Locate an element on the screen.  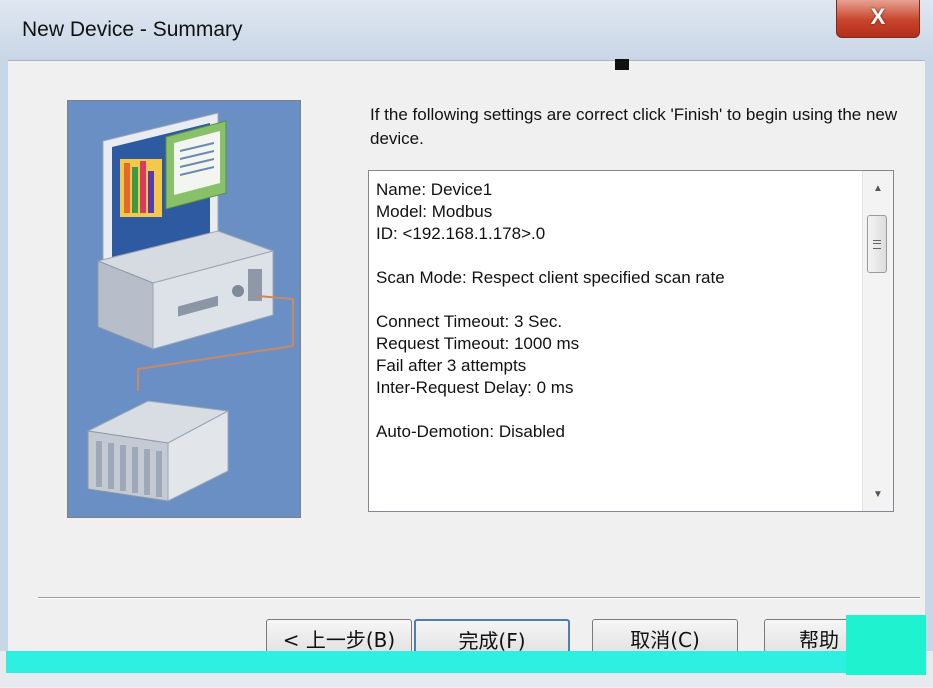
summary-line: Fail after 3 attempts is located at coordinates (451, 365).